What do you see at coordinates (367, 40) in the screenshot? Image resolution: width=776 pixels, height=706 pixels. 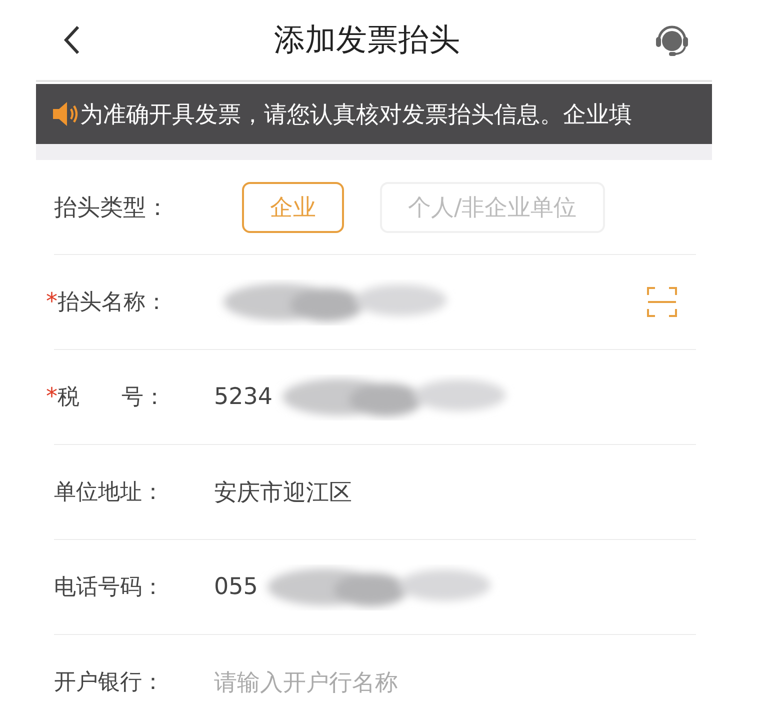 I see `page-title: 添加发票抬头` at bounding box center [367, 40].